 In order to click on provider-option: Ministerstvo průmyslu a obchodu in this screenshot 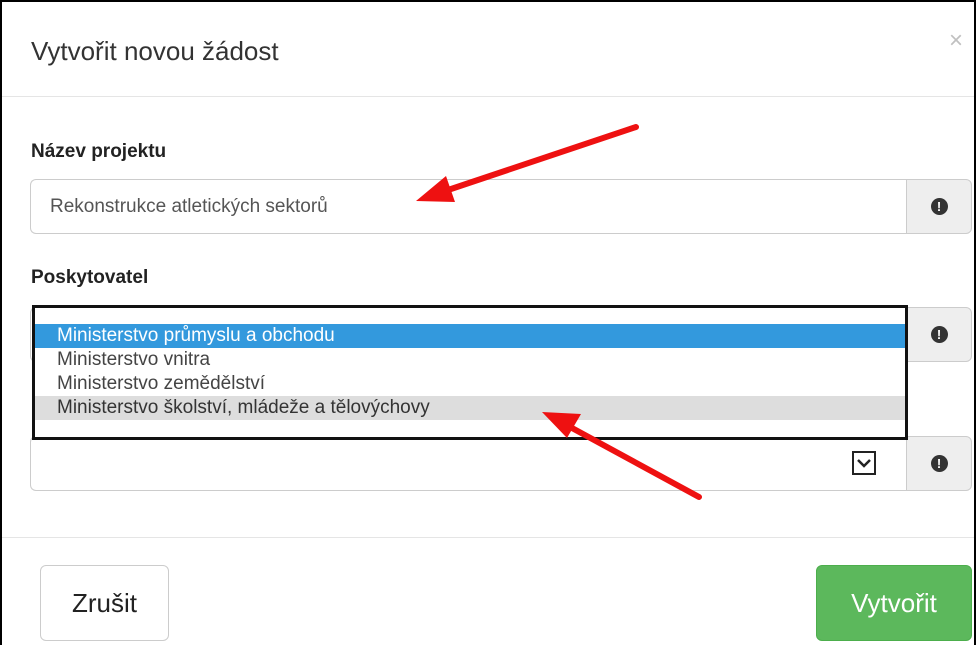, I will do `click(470, 336)`.